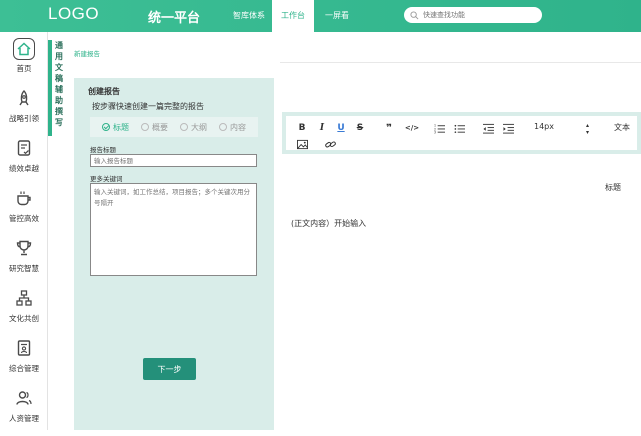  What do you see at coordinates (24, 261) in the screenshot?
I see `sidebar-item-research: 研究智慧` at bounding box center [24, 261].